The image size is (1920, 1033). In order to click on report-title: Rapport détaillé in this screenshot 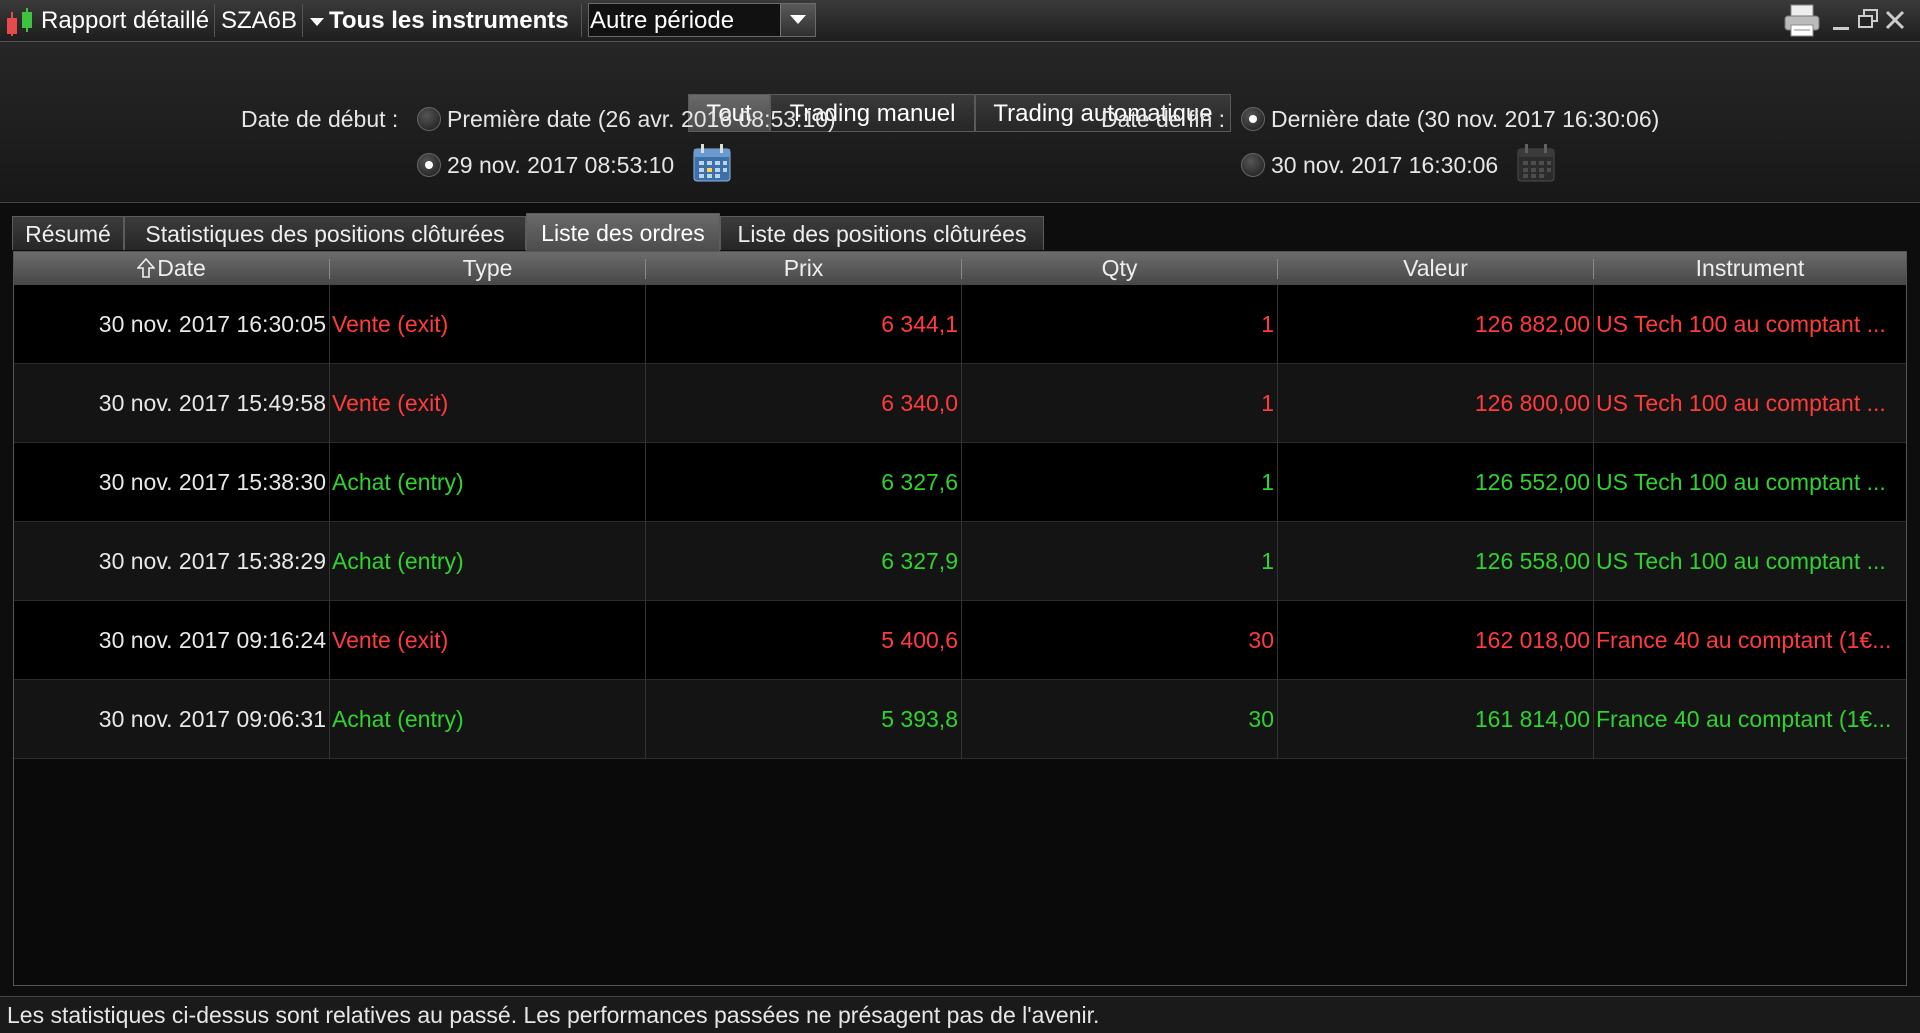, I will do `click(125, 20)`.